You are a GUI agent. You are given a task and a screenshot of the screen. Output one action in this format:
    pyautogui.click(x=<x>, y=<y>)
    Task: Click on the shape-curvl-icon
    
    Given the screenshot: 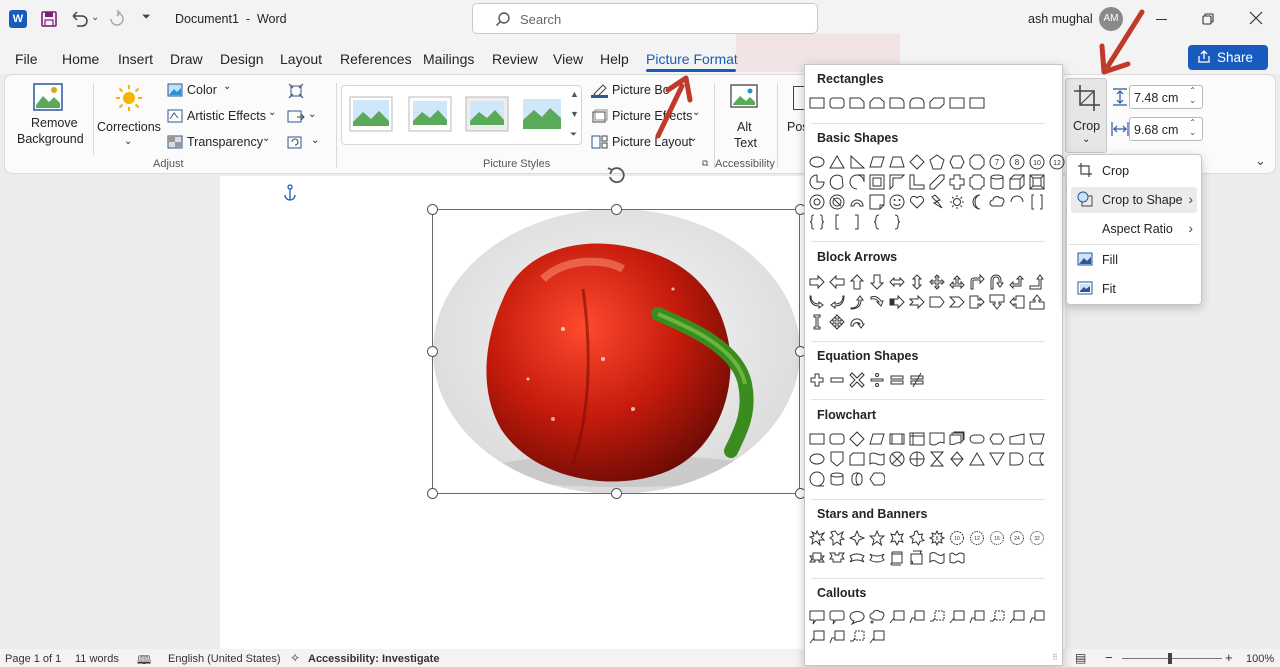 What is the action you would take?
    pyautogui.click(x=837, y=302)
    